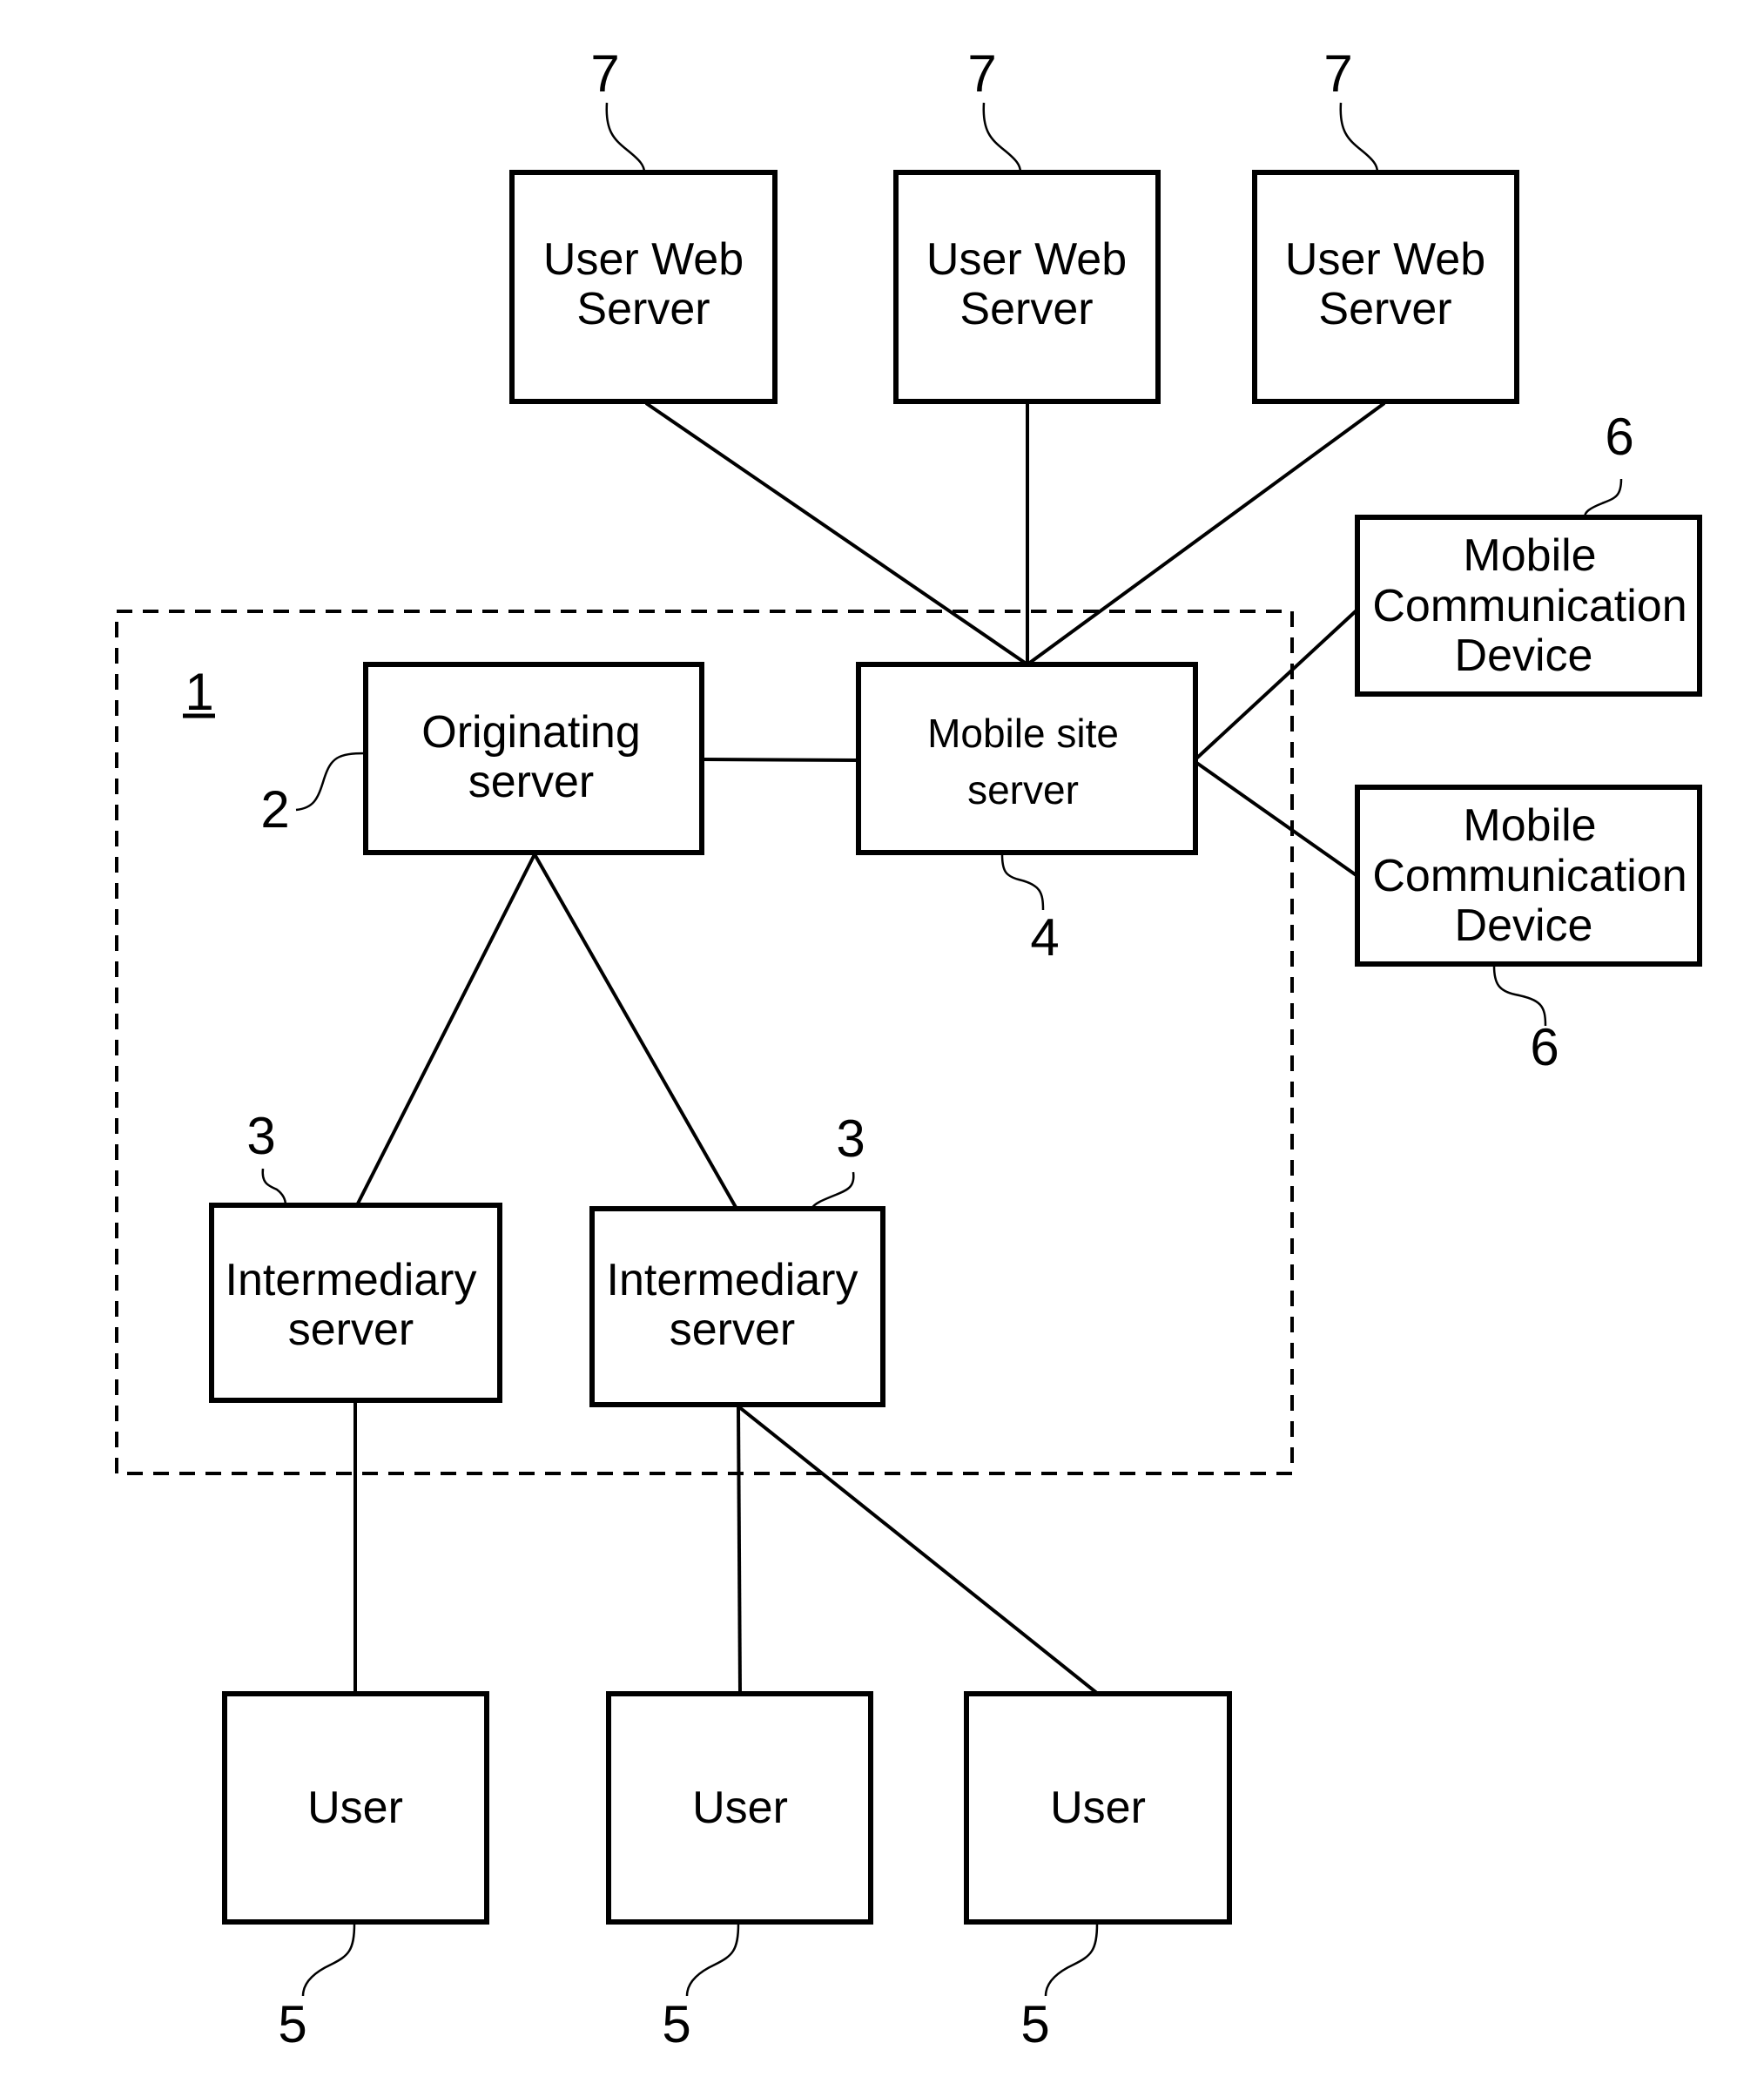 The image size is (1764, 2090). I want to click on edge-intermediary2-user2, so click(739, 1550).